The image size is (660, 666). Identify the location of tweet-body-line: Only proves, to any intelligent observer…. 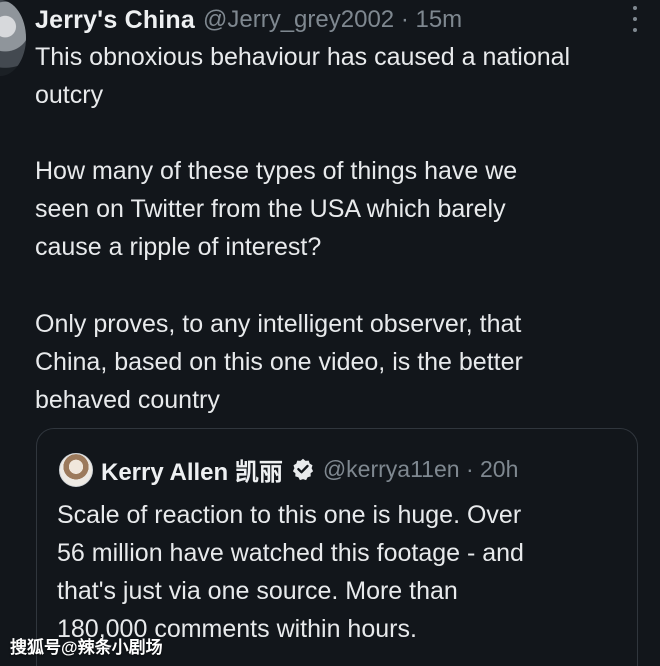
(278, 324).